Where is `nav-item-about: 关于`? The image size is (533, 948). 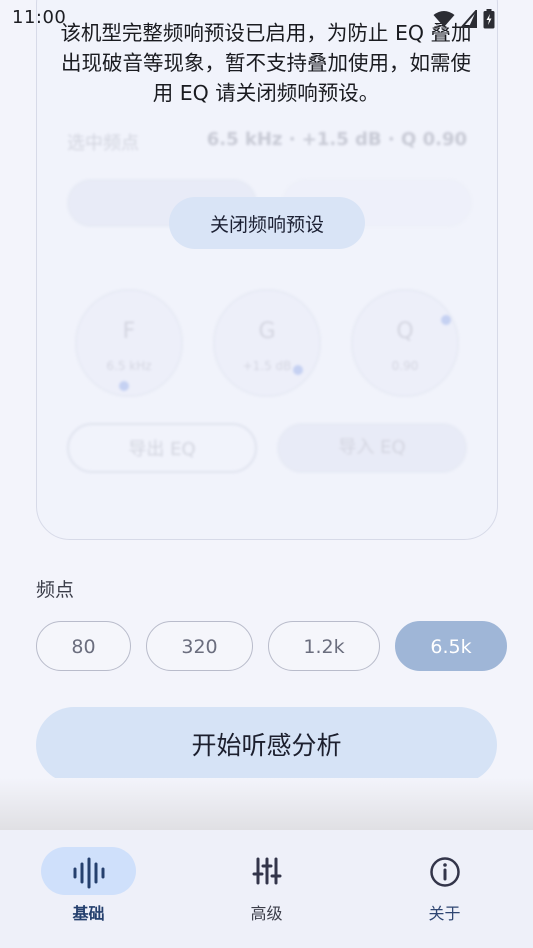
nav-item-about: 关于 is located at coordinates (444, 889).